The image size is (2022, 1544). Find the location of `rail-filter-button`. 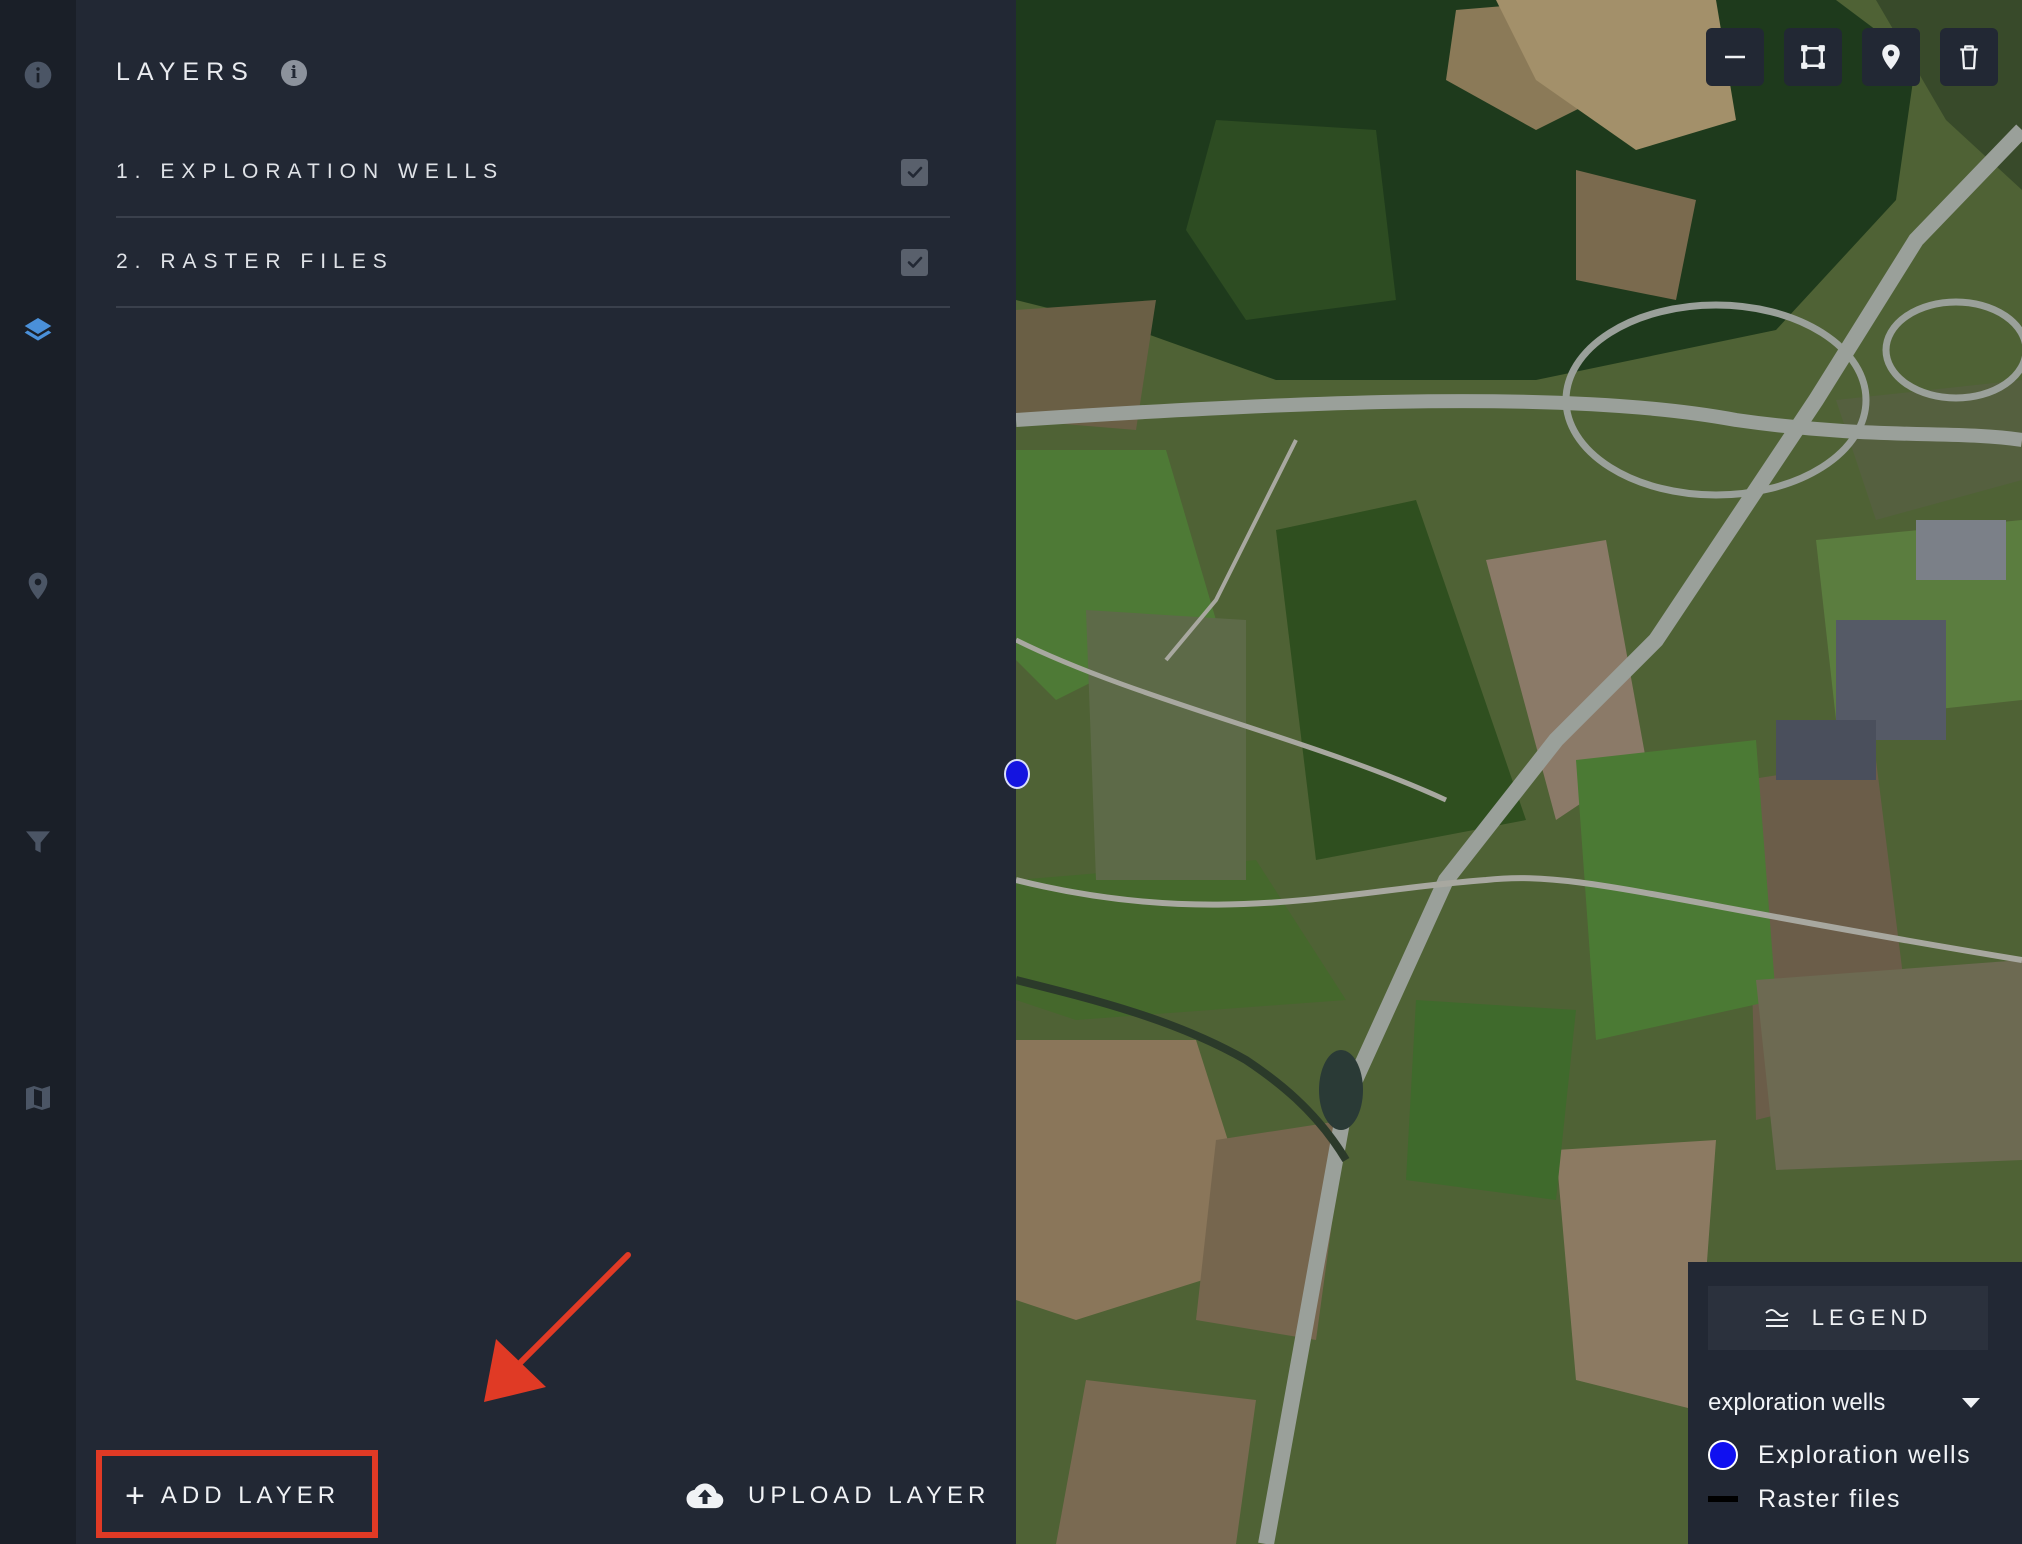

rail-filter-button is located at coordinates (38, 842).